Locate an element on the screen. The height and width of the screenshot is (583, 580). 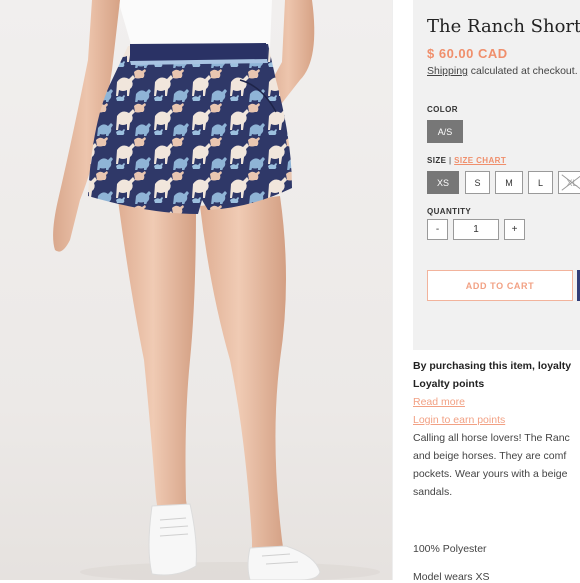
size-label-row: SIZE | SIZE CHART is located at coordinates (466, 160).